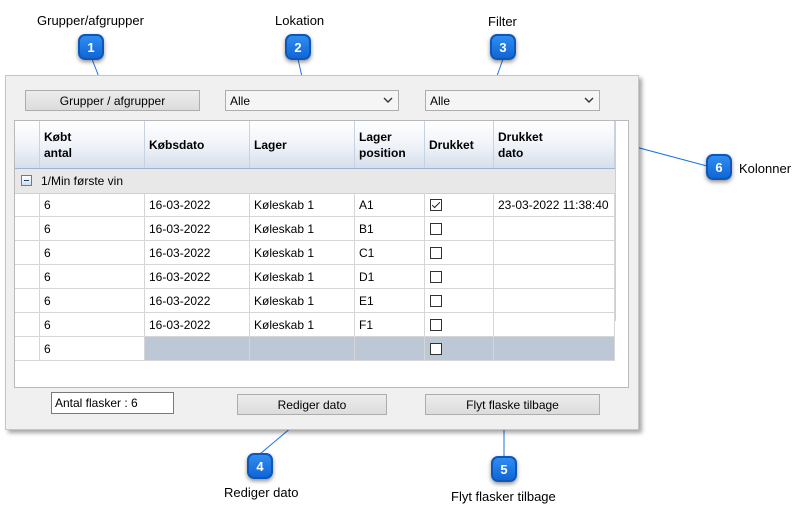 Image resolution: width=806 pixels, height=520 pixels. What do you see at coordinates (554, 204) in the screenshot?
I see `cell-drukket_dato: 23-03-2022 11:38:40` at bounding box center [554, 204].